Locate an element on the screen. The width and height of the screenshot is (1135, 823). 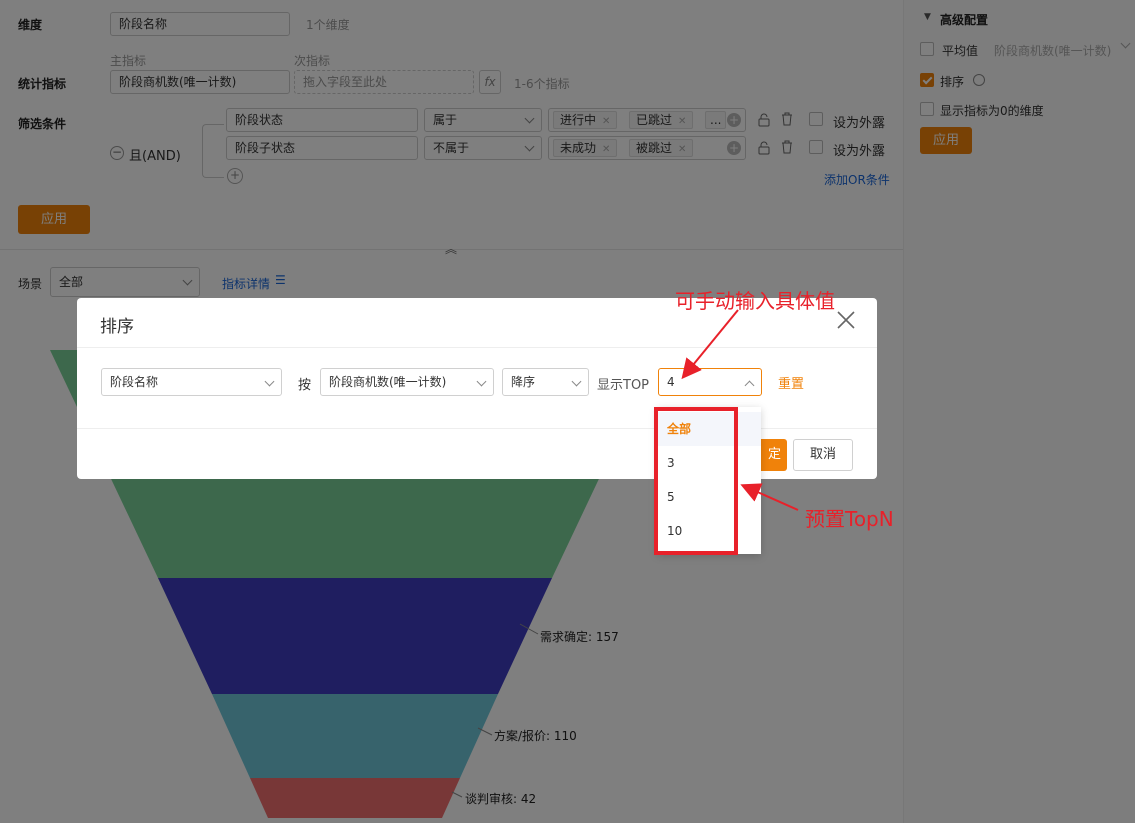
arrow-manual-input is located at coordinates (710, 344).